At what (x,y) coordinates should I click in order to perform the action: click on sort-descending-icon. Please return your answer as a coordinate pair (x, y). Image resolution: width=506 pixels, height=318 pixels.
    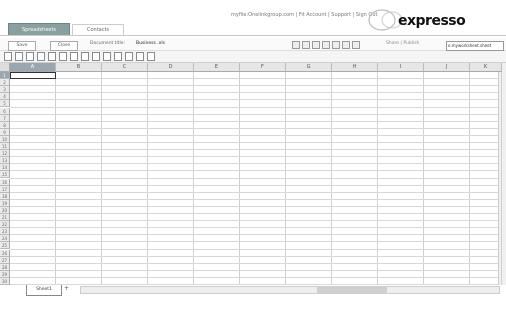
    Looking at the image, I should click on (107, 56).